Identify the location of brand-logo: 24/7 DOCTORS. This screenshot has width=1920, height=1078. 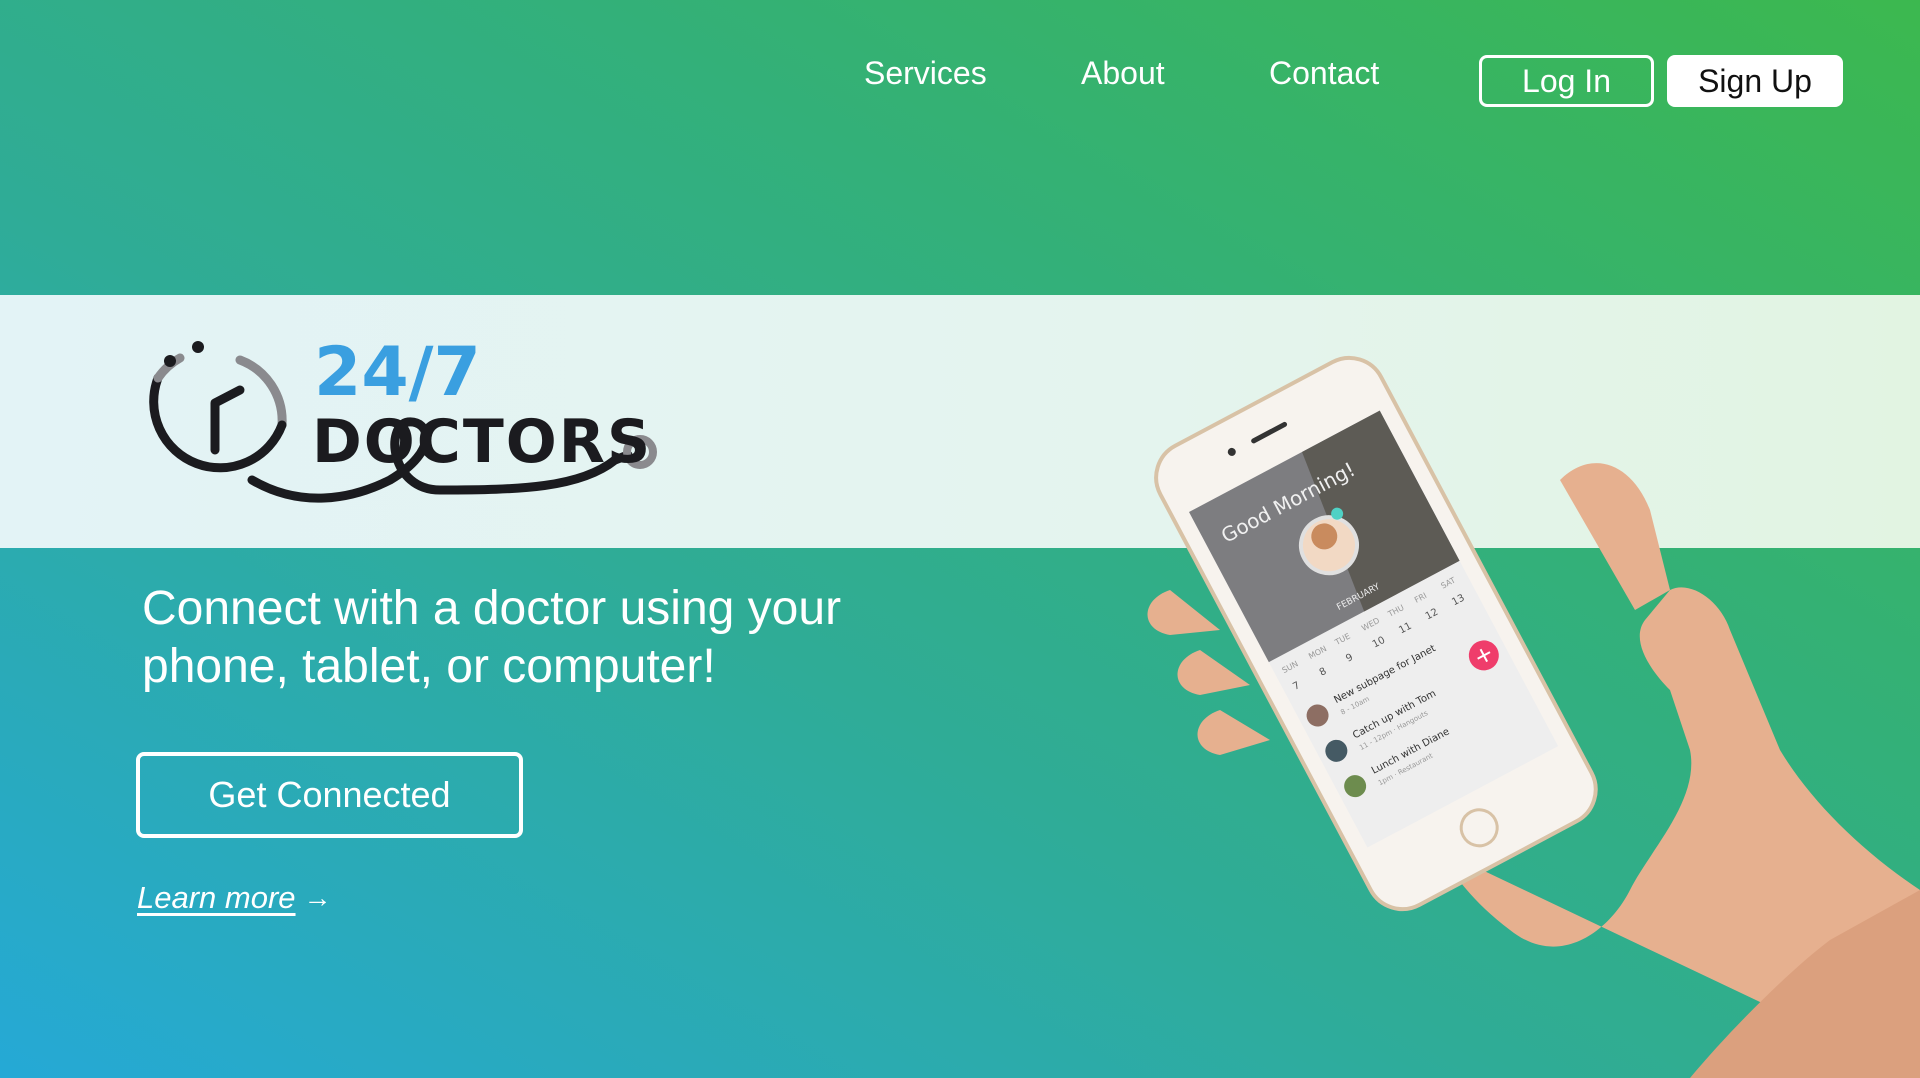
(403, 418).